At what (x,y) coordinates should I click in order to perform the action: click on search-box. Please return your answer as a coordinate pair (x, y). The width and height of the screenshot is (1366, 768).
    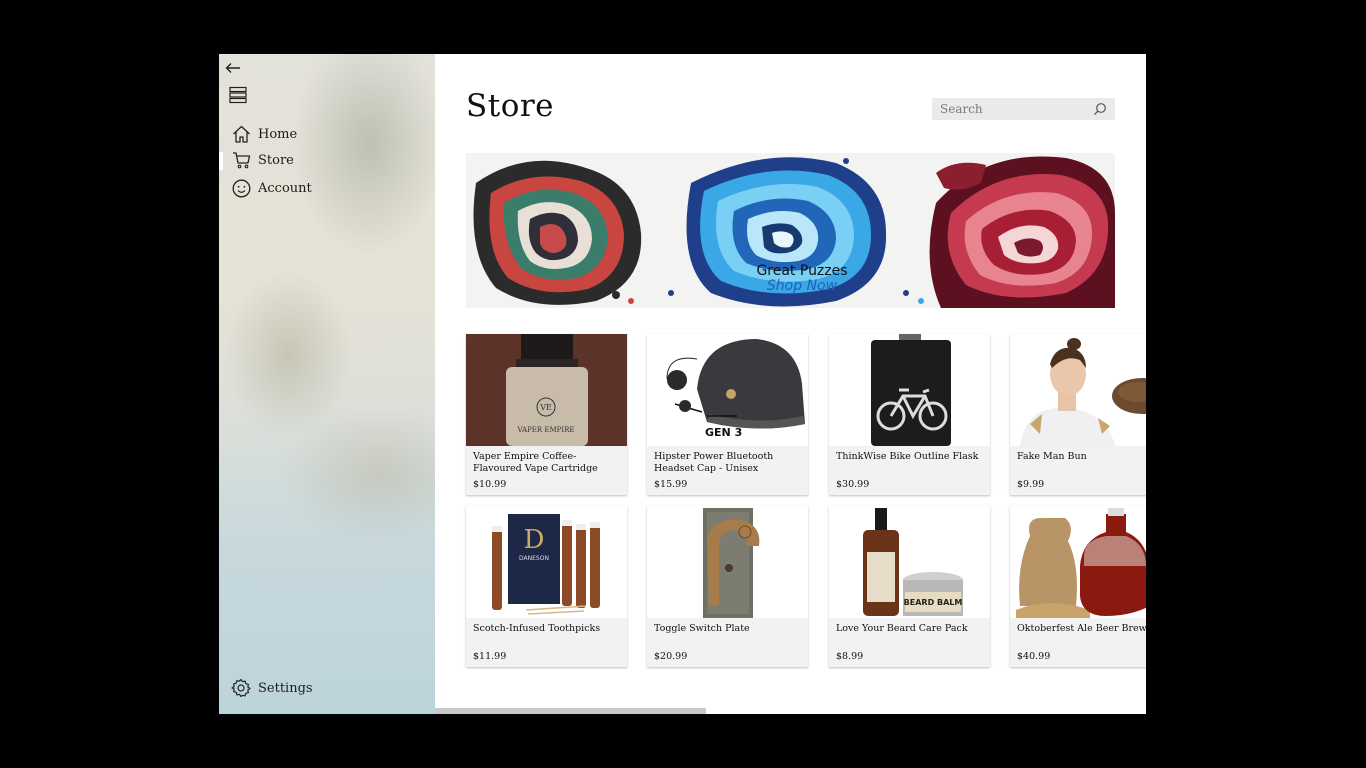
    Looking at the image, I should click on (1023, 109).